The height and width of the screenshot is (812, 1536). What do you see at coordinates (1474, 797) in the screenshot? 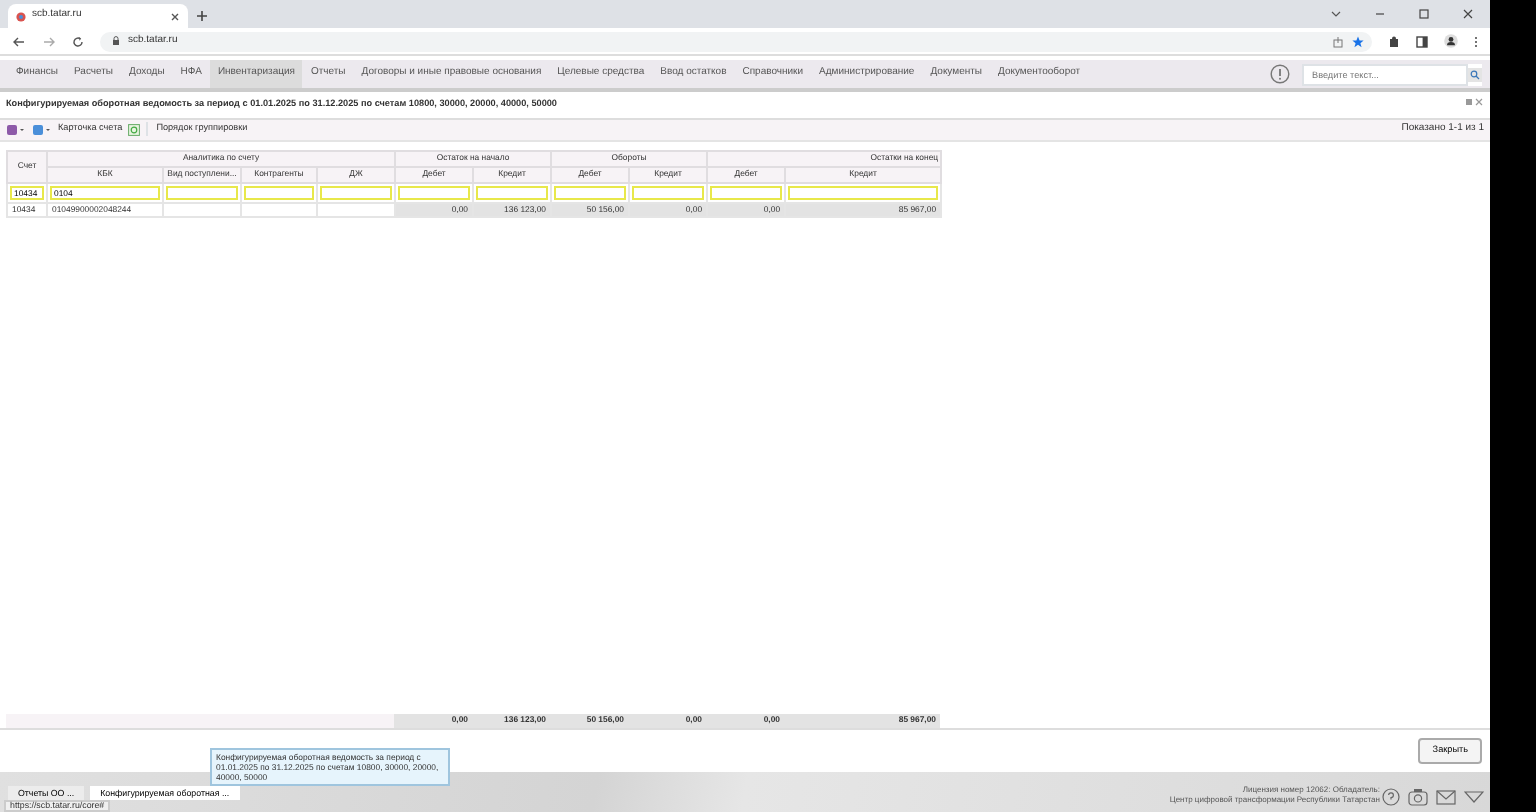
I see `triangle-down-icon` at bounding box center [1474, 797].